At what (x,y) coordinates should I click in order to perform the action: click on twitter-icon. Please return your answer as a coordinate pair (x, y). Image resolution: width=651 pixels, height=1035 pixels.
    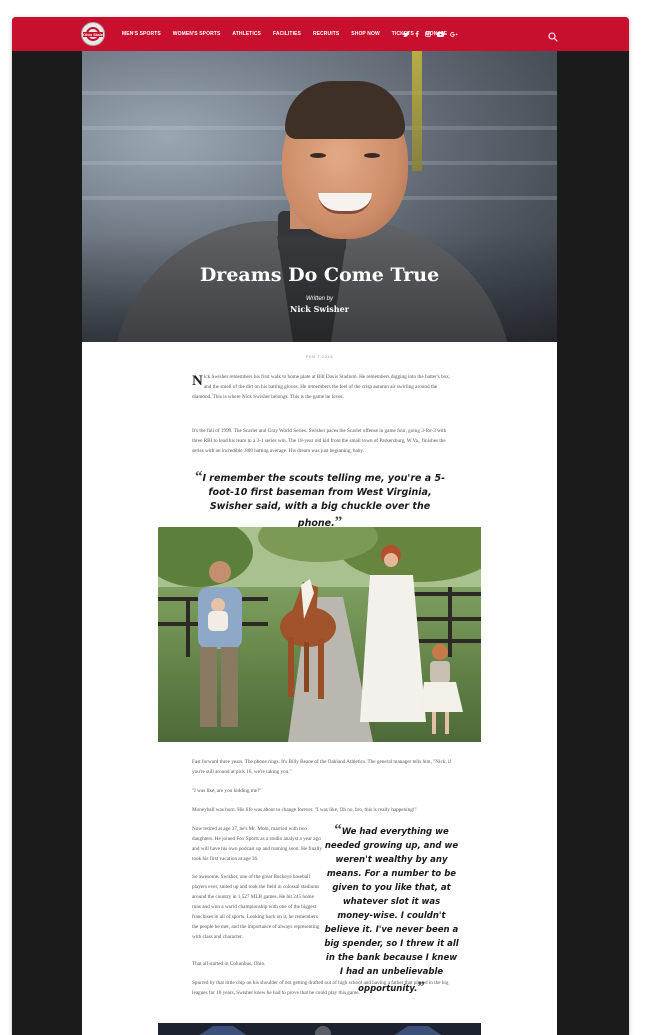
    Looking at the image, I should click on (406, 34).